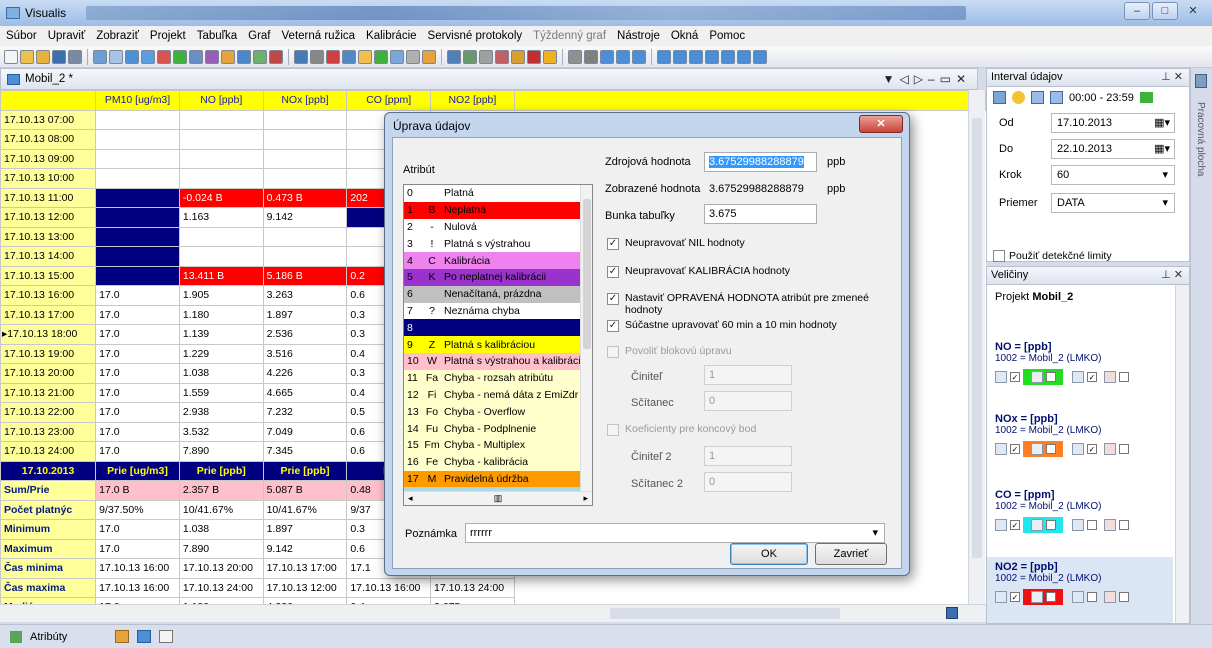 This screenshot has height=648, width=1212. What do you see at coordinates (498, 328) in the screenshot?
I see `attribute-item: 8` at bounding box center [498, 328].